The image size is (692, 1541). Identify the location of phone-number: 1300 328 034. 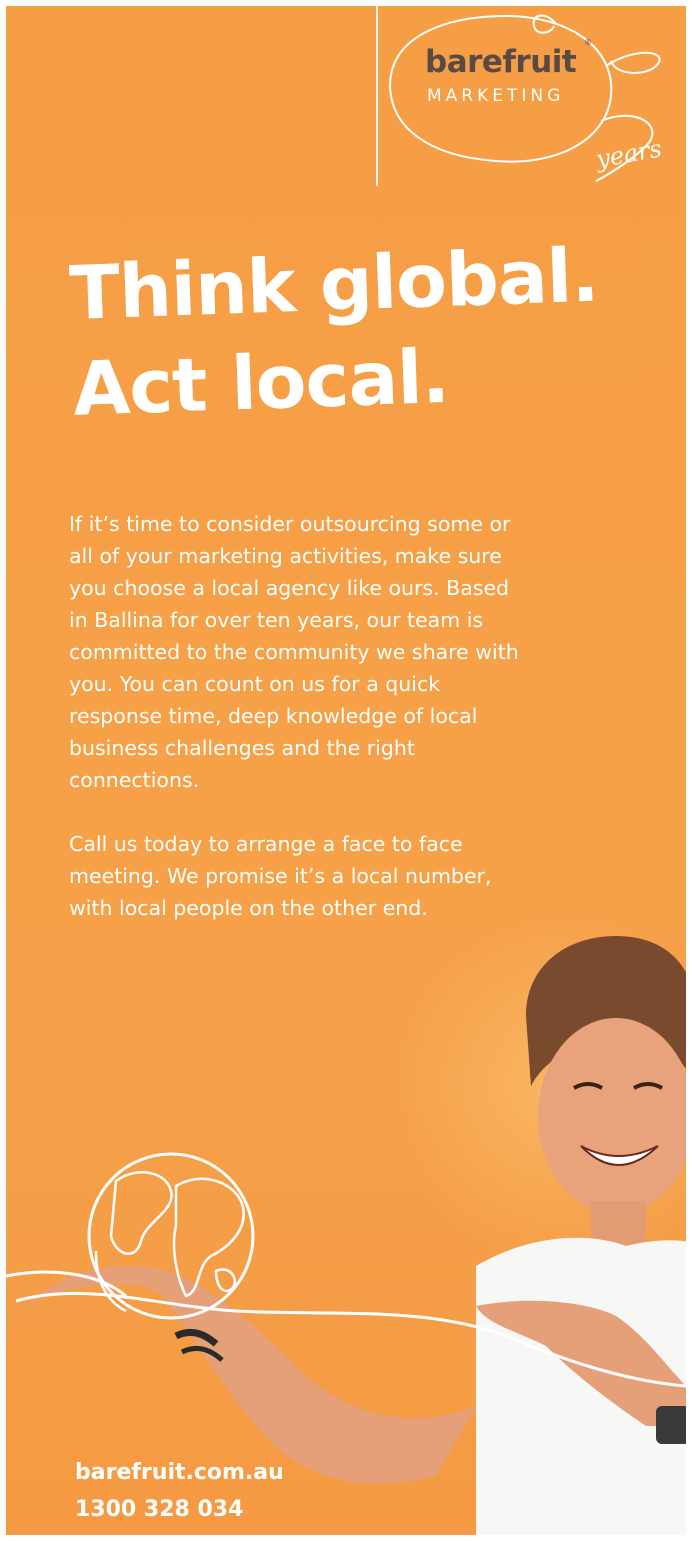
(179, 1509).